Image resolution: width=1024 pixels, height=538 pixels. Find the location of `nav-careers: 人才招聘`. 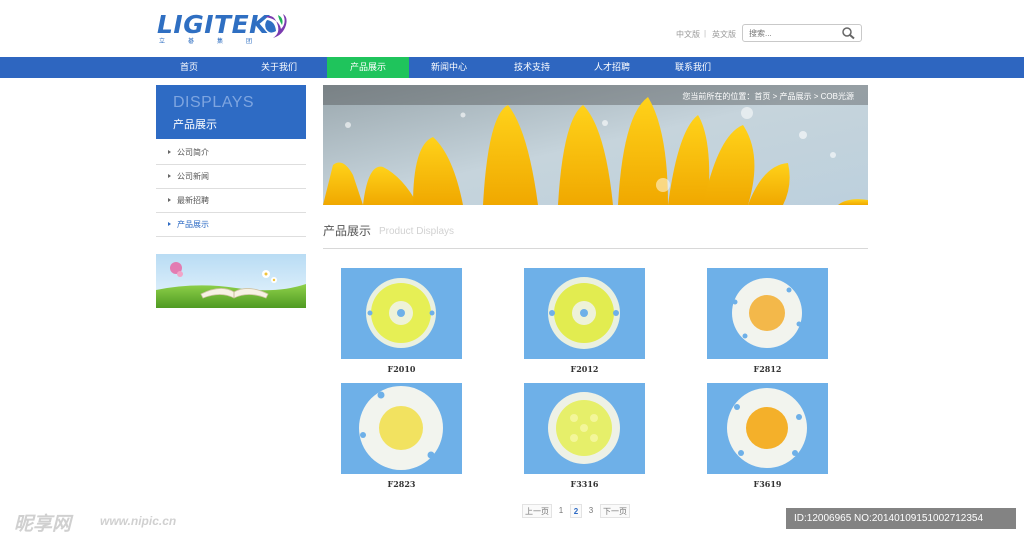

nav-careers: 人才招聘 is located at coordinates (612, 67).